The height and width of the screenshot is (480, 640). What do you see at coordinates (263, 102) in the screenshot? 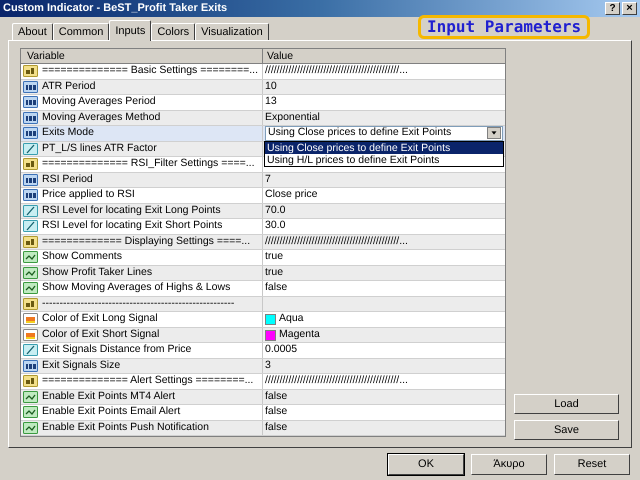
I see `parameter-row: Moving Averages Period 13` at bounding box center [263, 102].